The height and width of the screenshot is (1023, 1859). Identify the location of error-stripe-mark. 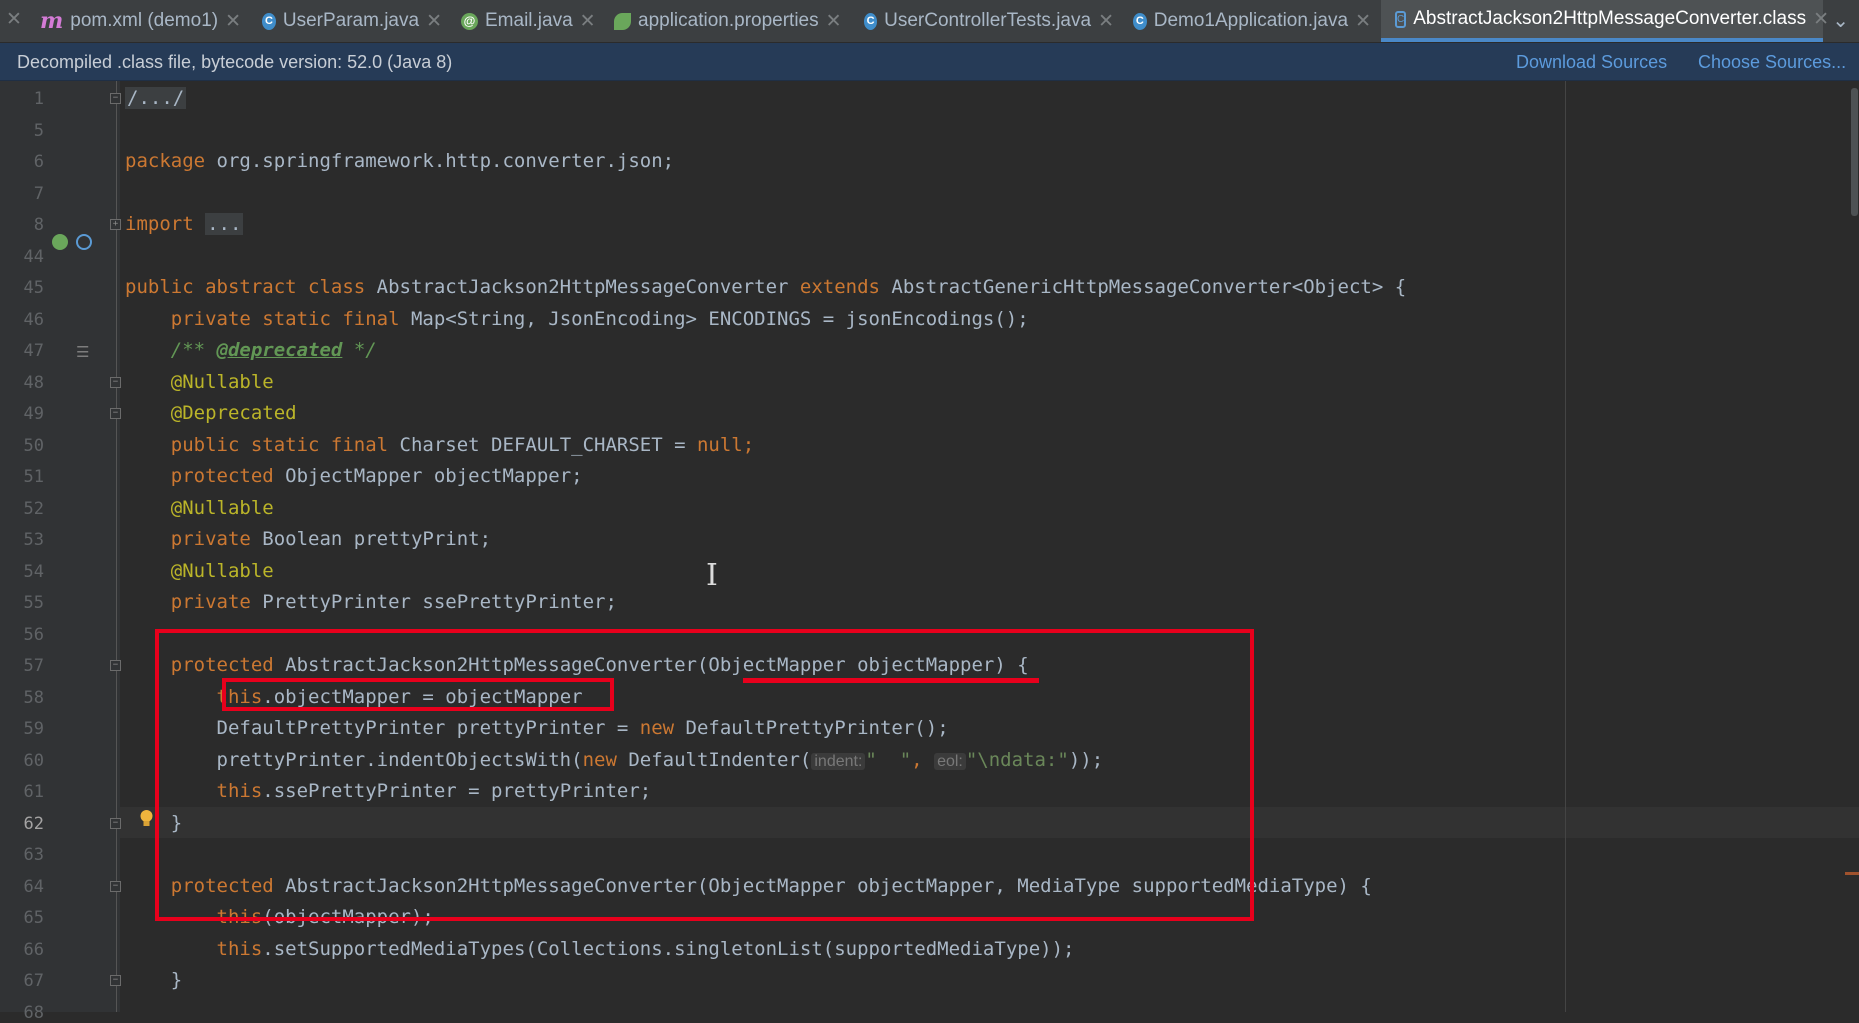
(1852, 873).